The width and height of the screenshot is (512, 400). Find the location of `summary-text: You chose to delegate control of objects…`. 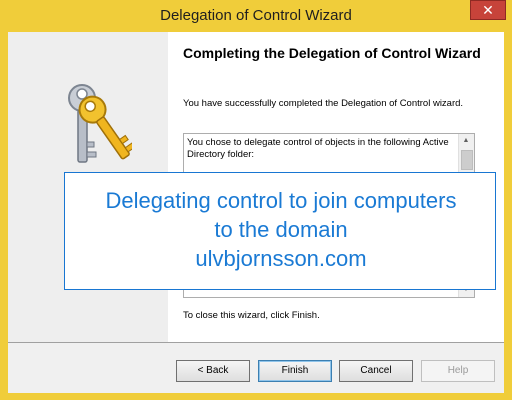

summary-text: You chose to delegate control of objects… is located at coordinates (318, 148).